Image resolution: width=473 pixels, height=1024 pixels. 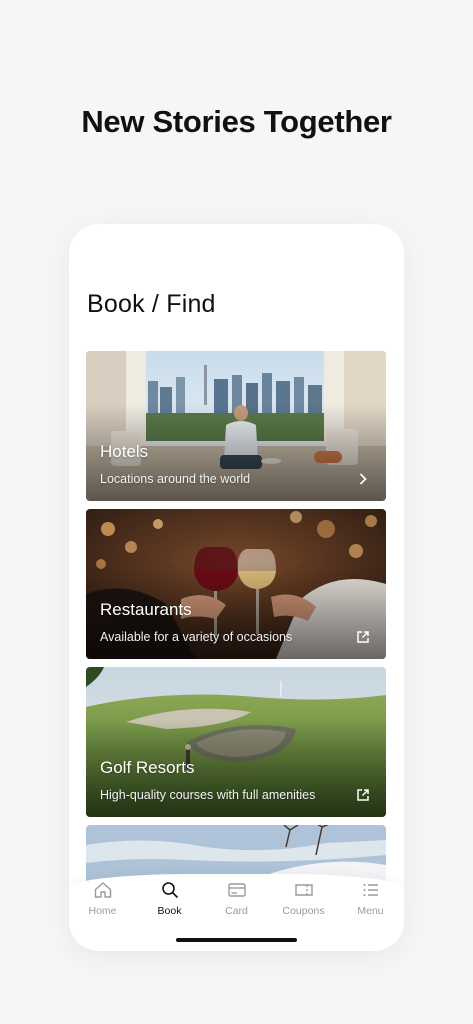 I want to click on card-title: Restaurants, so click(x=146, y=609).